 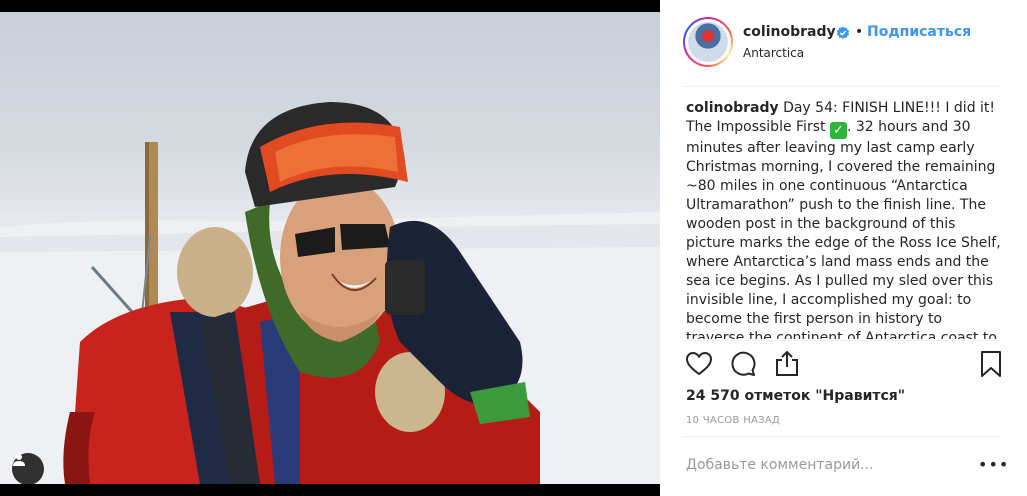 I want to click on heart-icon, so click(x=699, y=364).